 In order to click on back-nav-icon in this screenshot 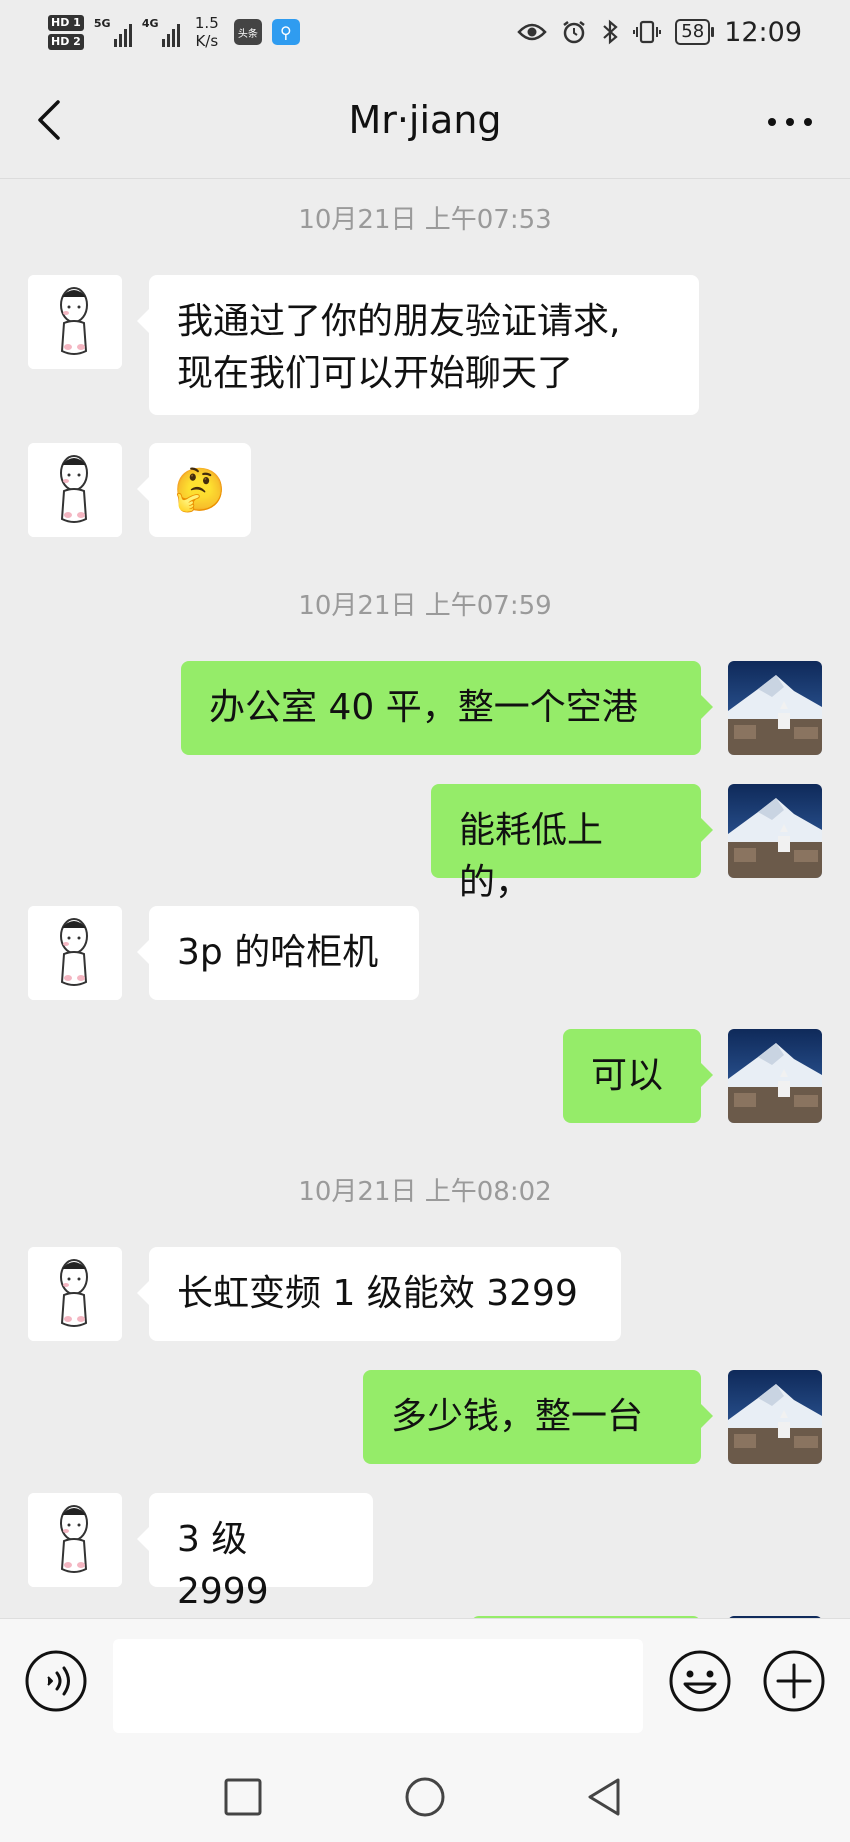, I will do `click(605, 1797)`.